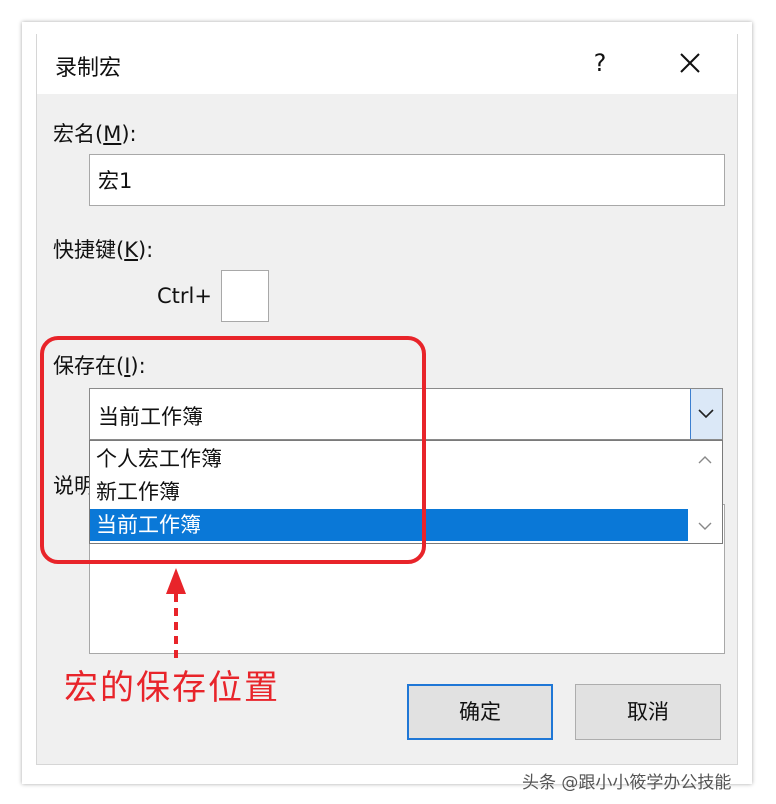 This screenshot has height=804, width=776. I want to click on shortcut-key-label: 快捷键(K):, so click(103, 250).